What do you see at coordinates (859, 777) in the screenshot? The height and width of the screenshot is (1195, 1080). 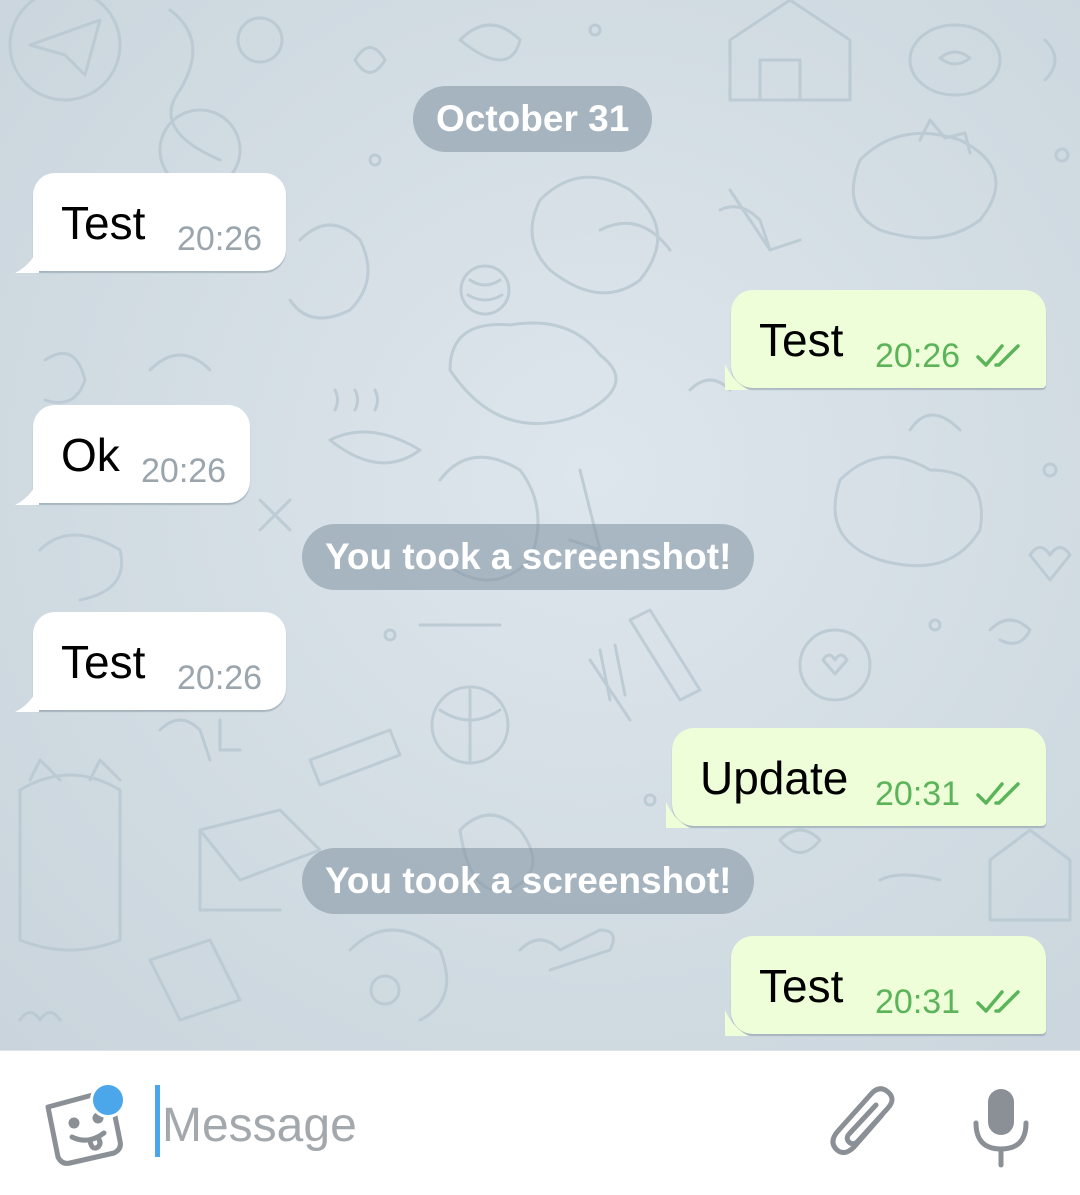 I see `message-bubble: Update 20:31` at bounding box center [859, 777].